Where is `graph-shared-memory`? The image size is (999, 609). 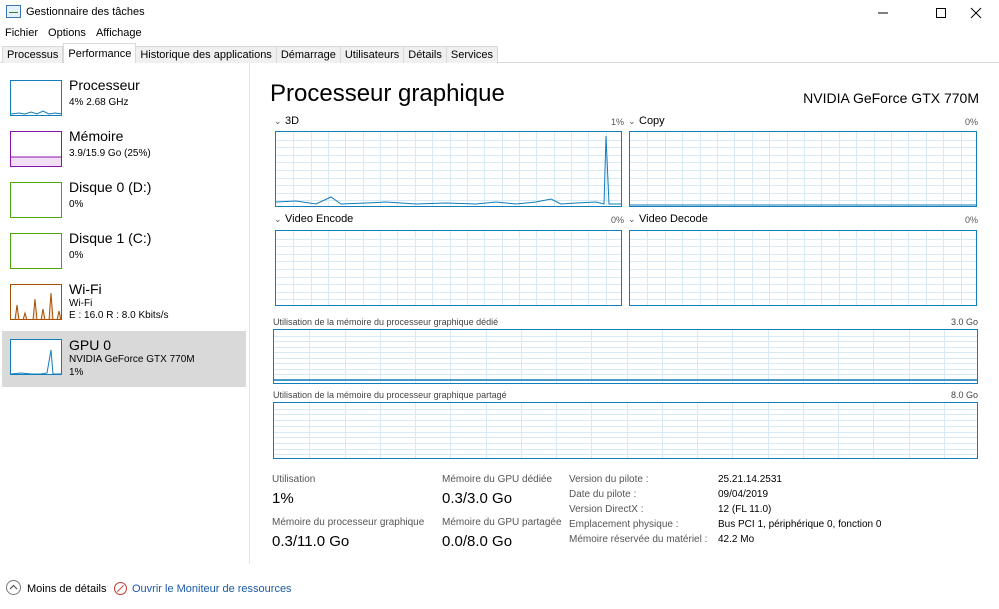
graph-shared-memory is located at coordinates (625, 430).